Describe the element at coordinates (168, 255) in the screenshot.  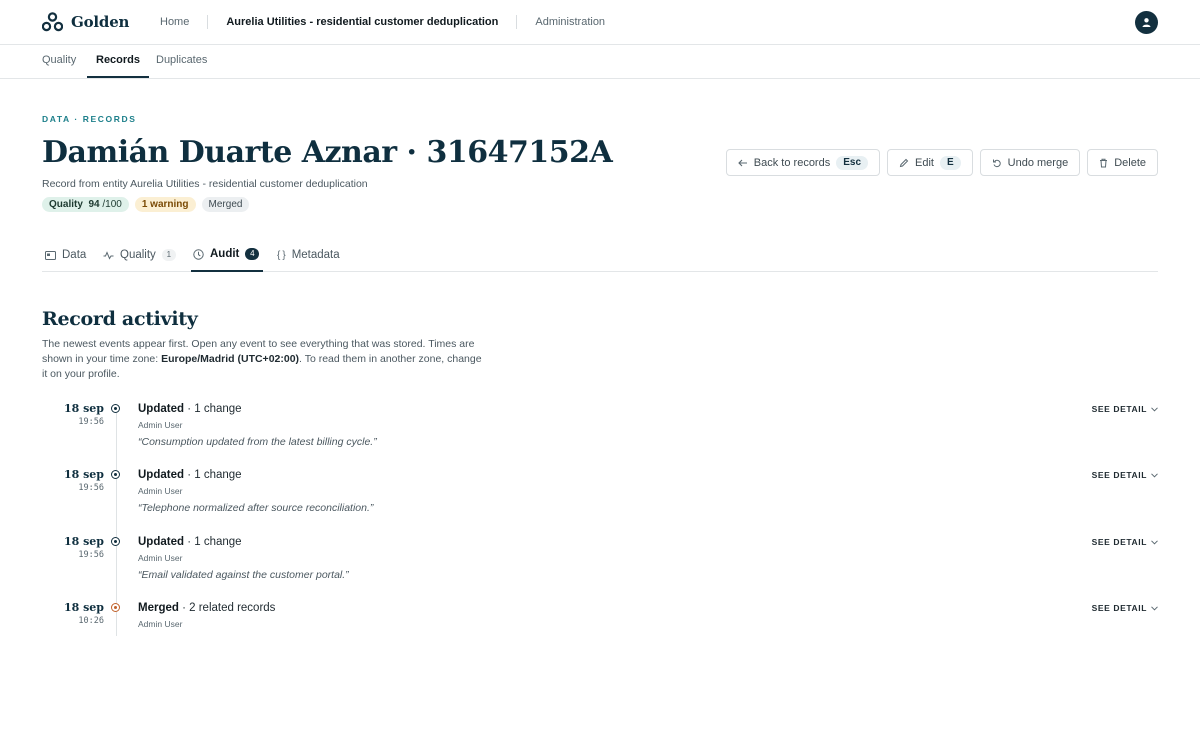
I see `tab-quality-count: 1` at that location.